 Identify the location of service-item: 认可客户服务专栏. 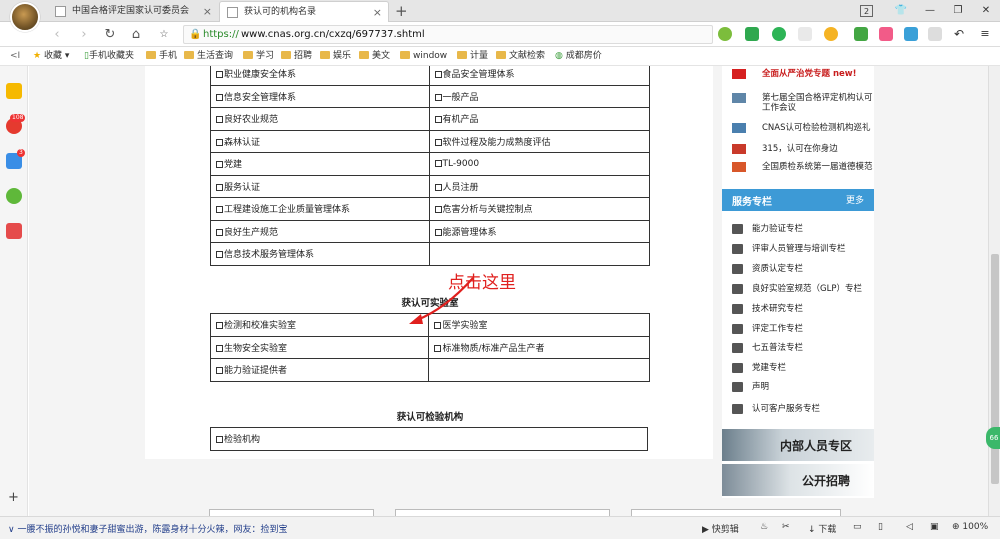
(802, 409).